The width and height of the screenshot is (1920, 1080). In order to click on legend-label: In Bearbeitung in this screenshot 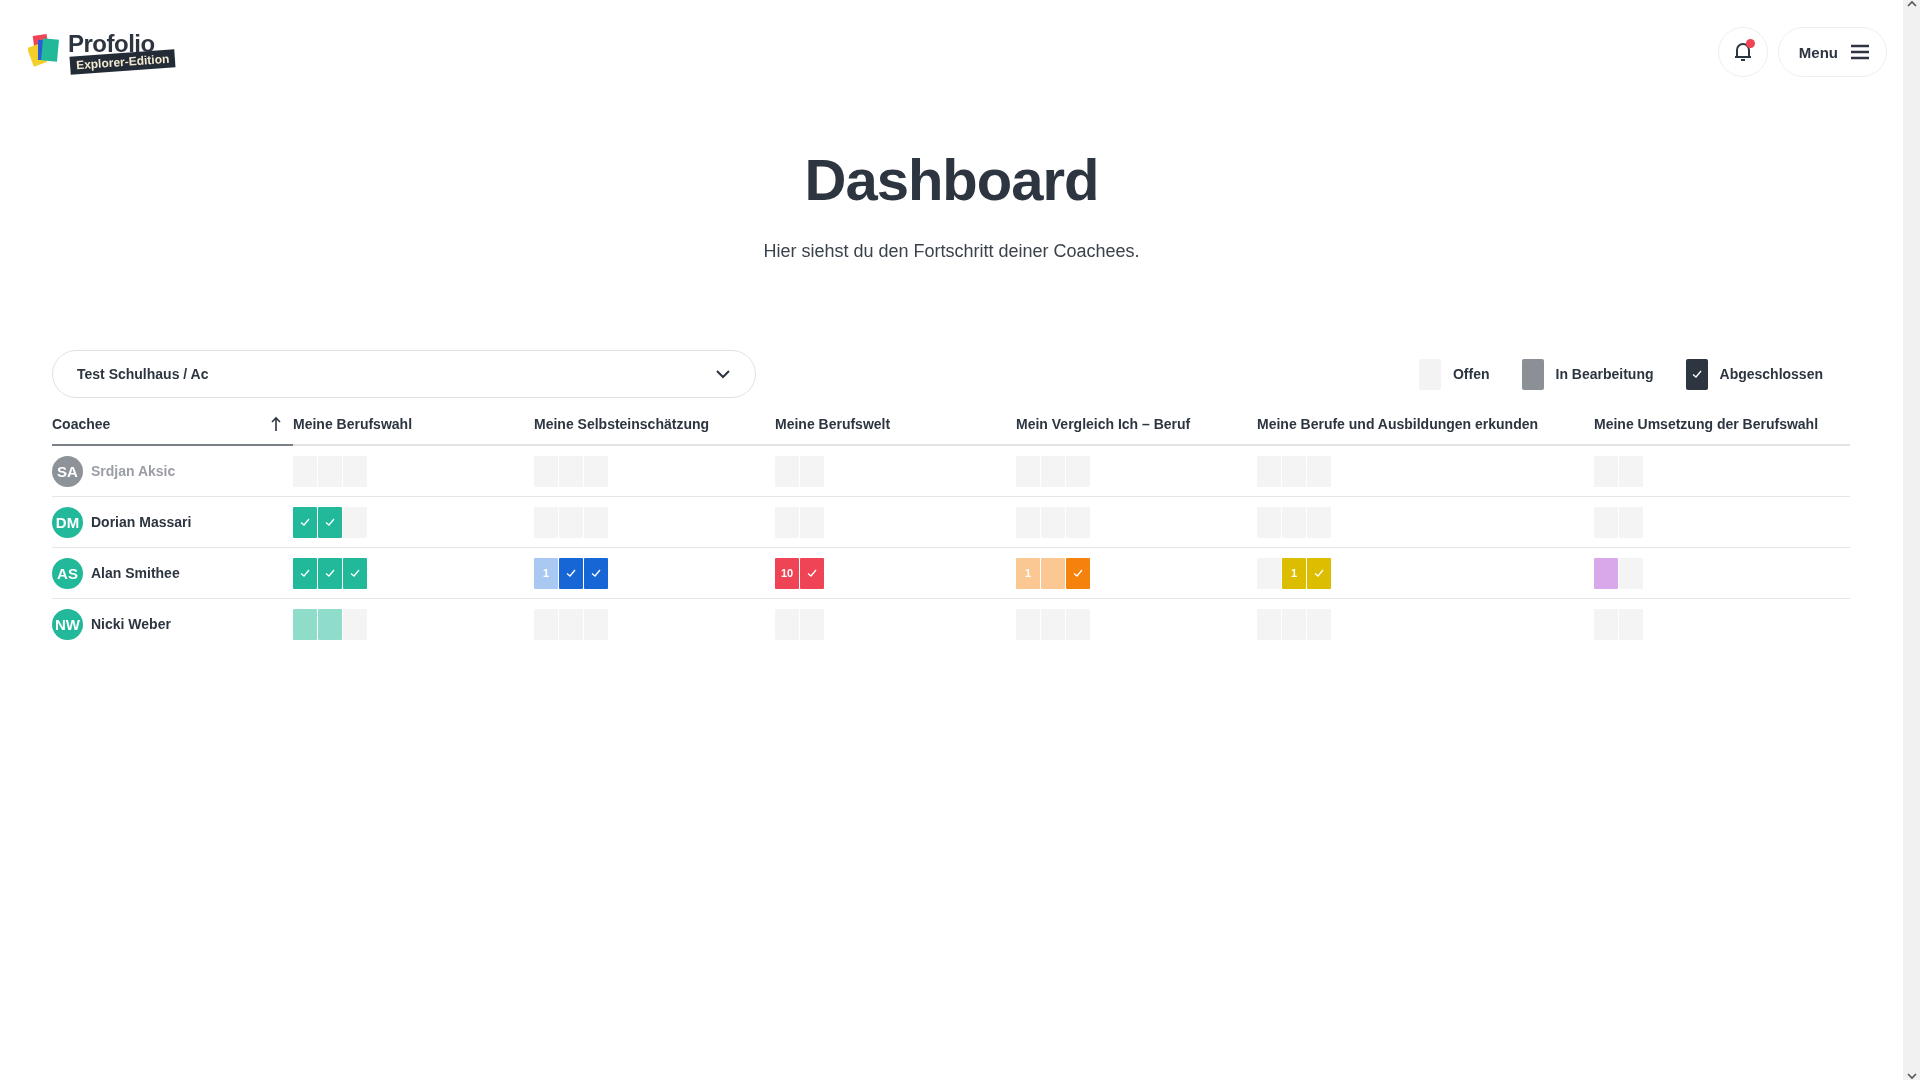, I will do `click(1604, 374)`.